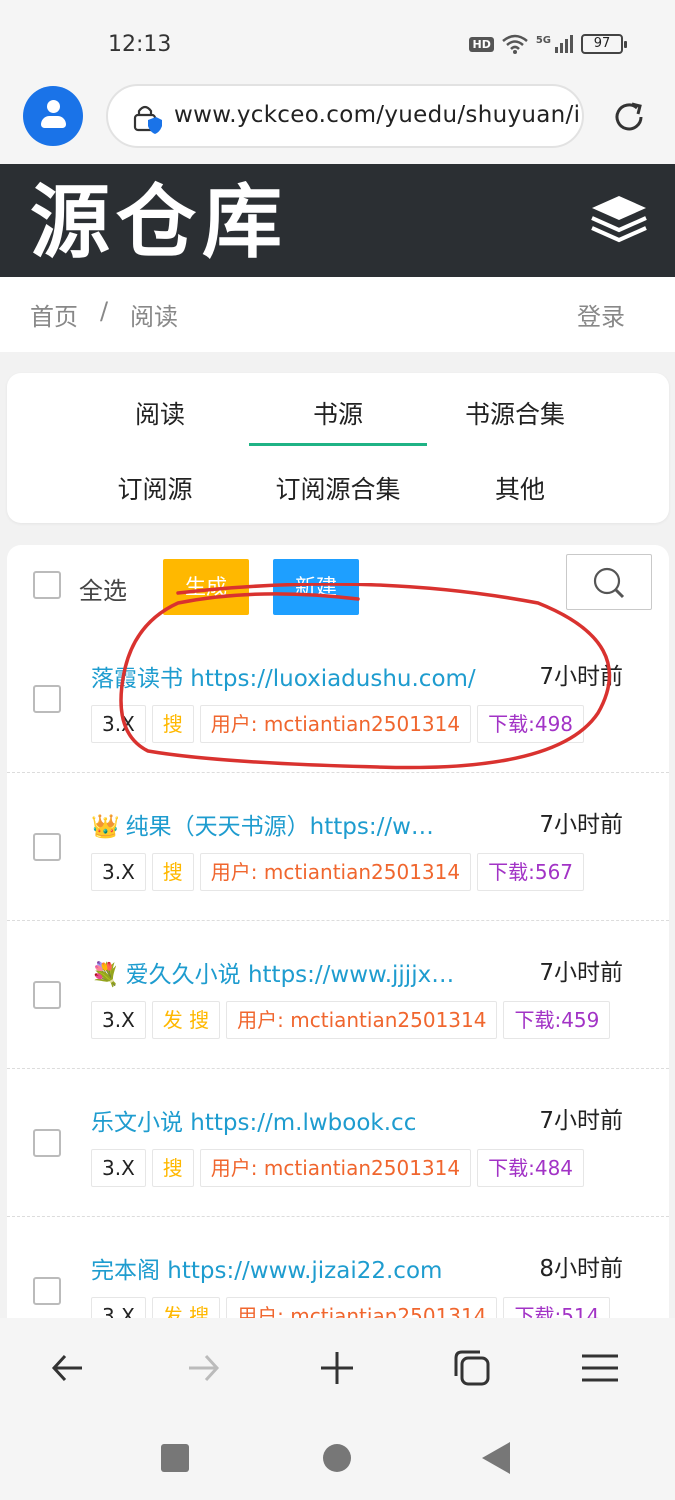 This screenshot has height=1500, width=675. Describe the element at coordinates (337, 220) in the screenshot. I see `site-header: 源仓库` at that location.